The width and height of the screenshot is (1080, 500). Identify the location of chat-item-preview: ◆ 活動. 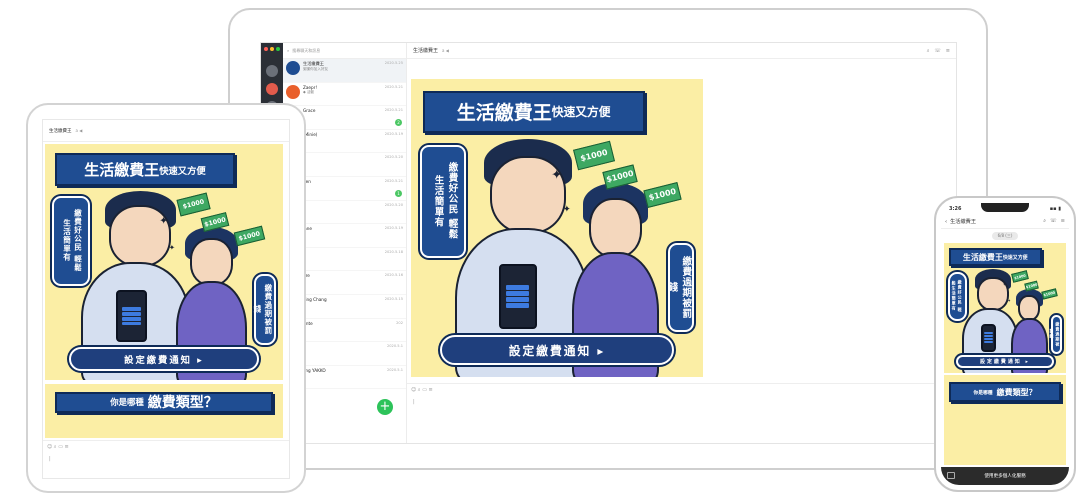
(309, 91).